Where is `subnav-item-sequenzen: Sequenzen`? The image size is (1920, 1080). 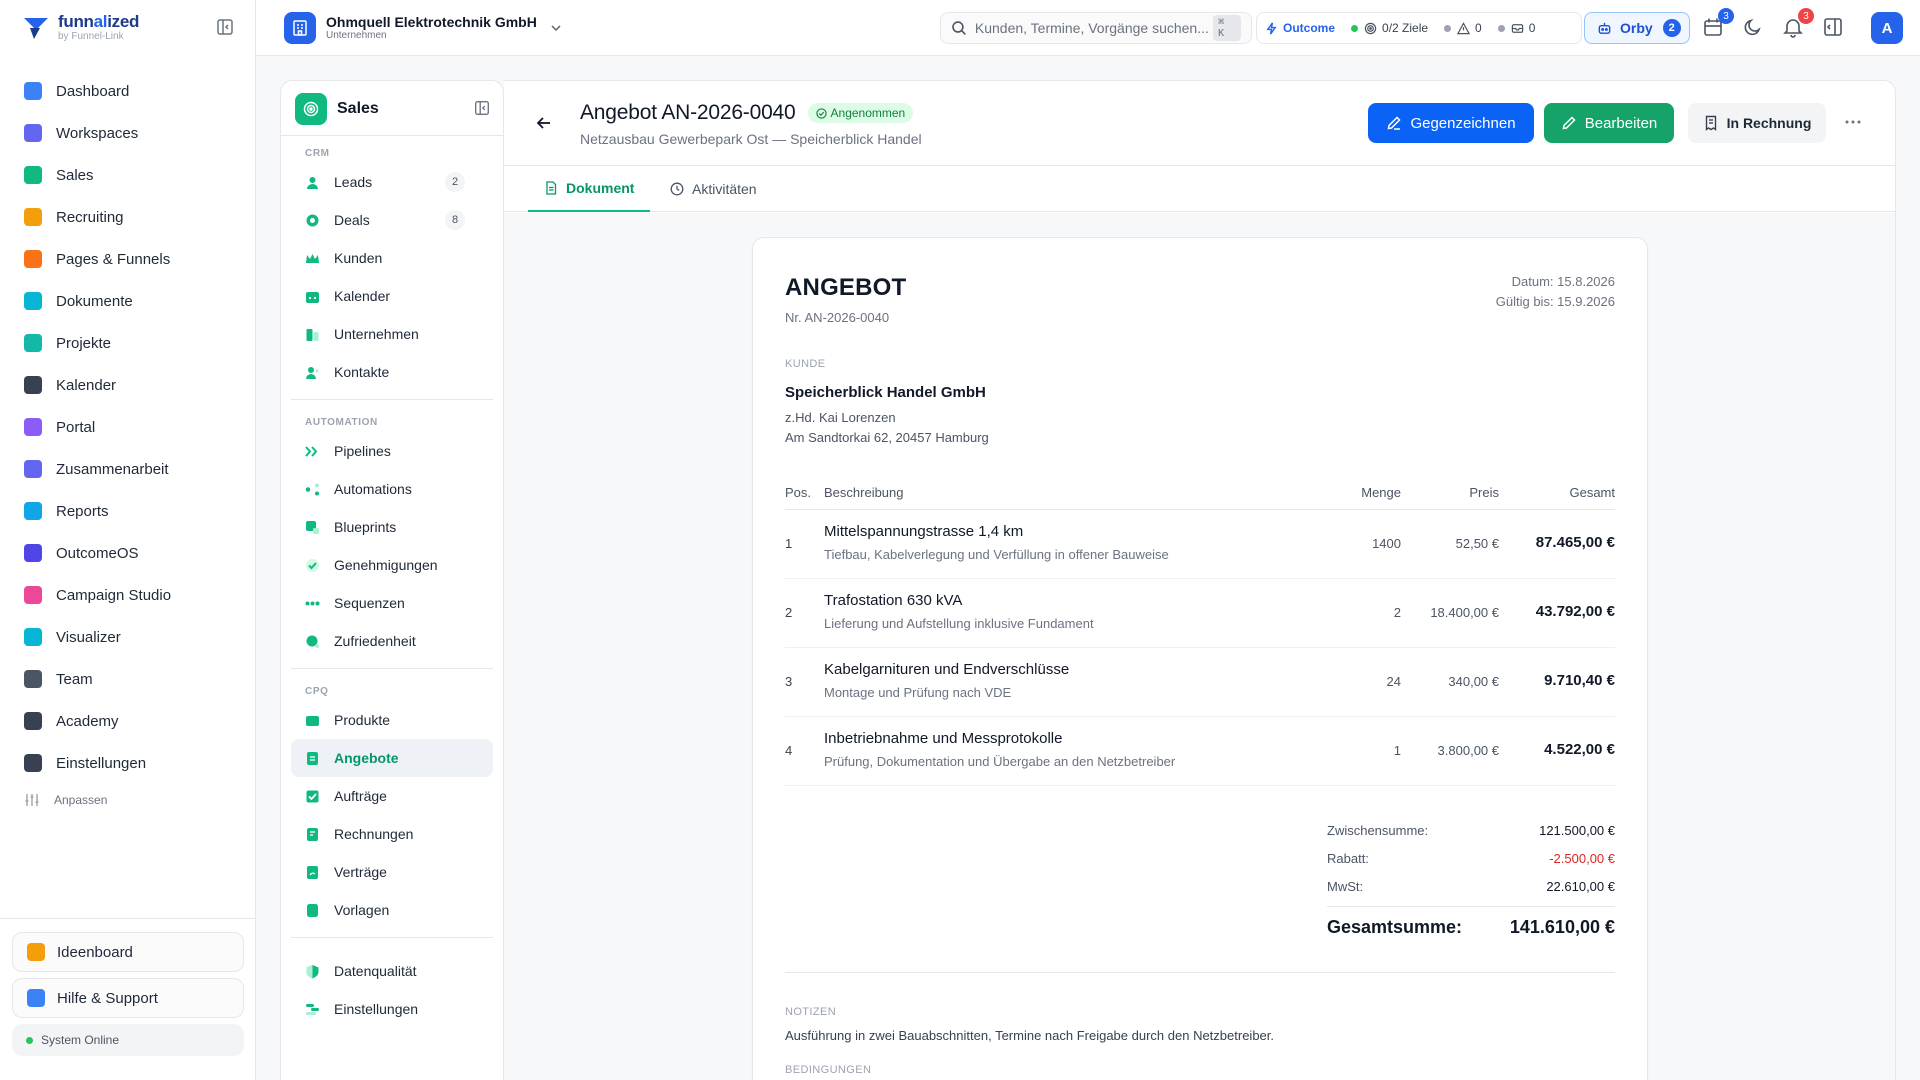 subnav-item-sequenzen: Sequenzen is located at coordinates (392, 603).